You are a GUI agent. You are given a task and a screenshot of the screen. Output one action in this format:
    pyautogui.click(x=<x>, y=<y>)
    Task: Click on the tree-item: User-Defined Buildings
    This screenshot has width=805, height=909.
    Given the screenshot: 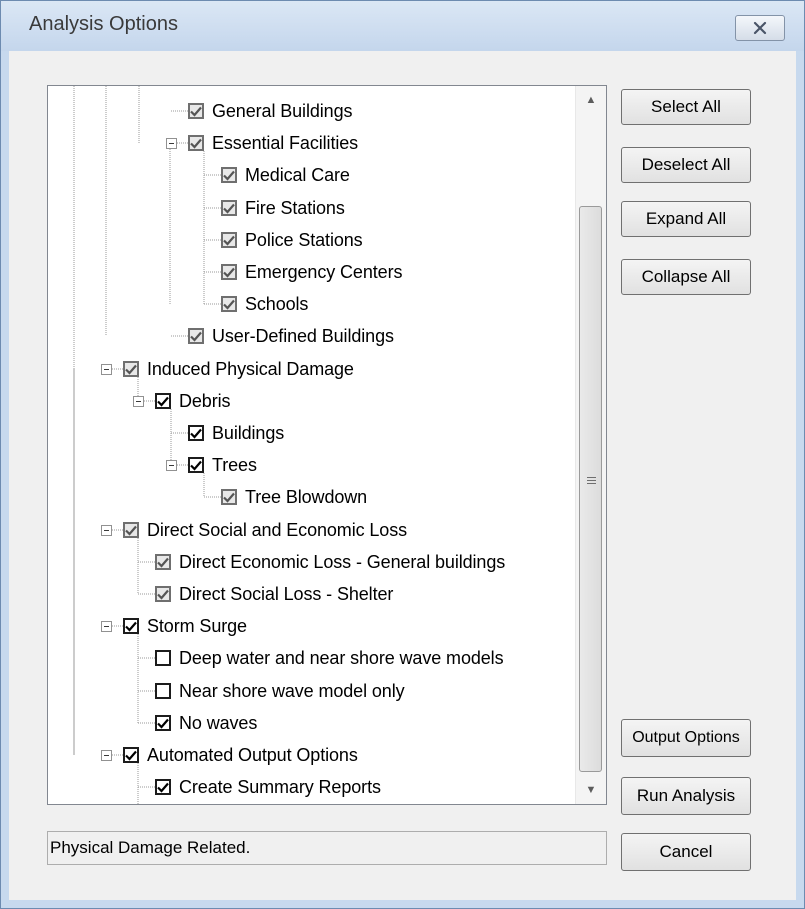 What is the action you would take?
    pyautogui.click(x=291, y=336)
    